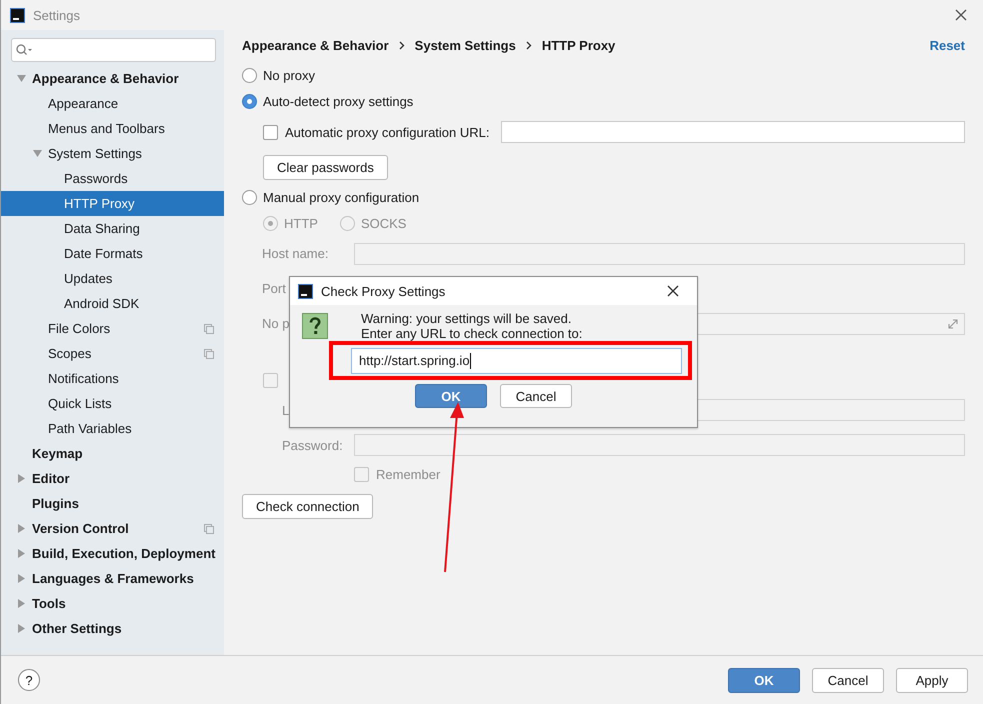 This screenshot has height=704, width=983. What do you see at coordinates (56, 15) in the screenshot?
I see `window-title: Settings` at bounding box center [56, 15].